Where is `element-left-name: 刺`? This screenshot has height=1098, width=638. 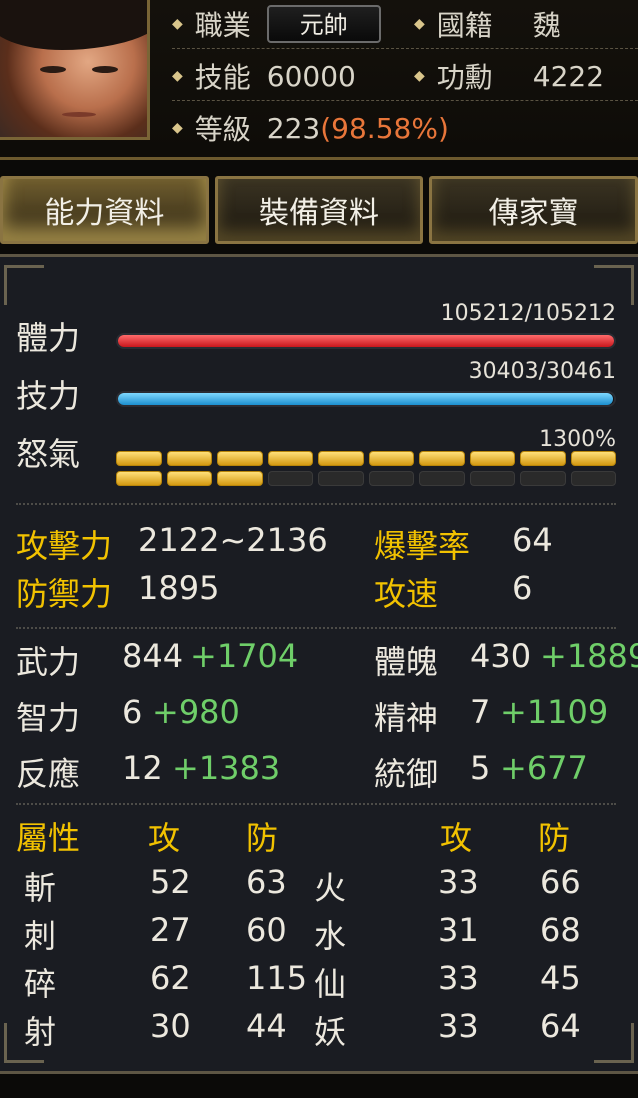 element-left-name: 刺 is located at coordinates (40, 936).